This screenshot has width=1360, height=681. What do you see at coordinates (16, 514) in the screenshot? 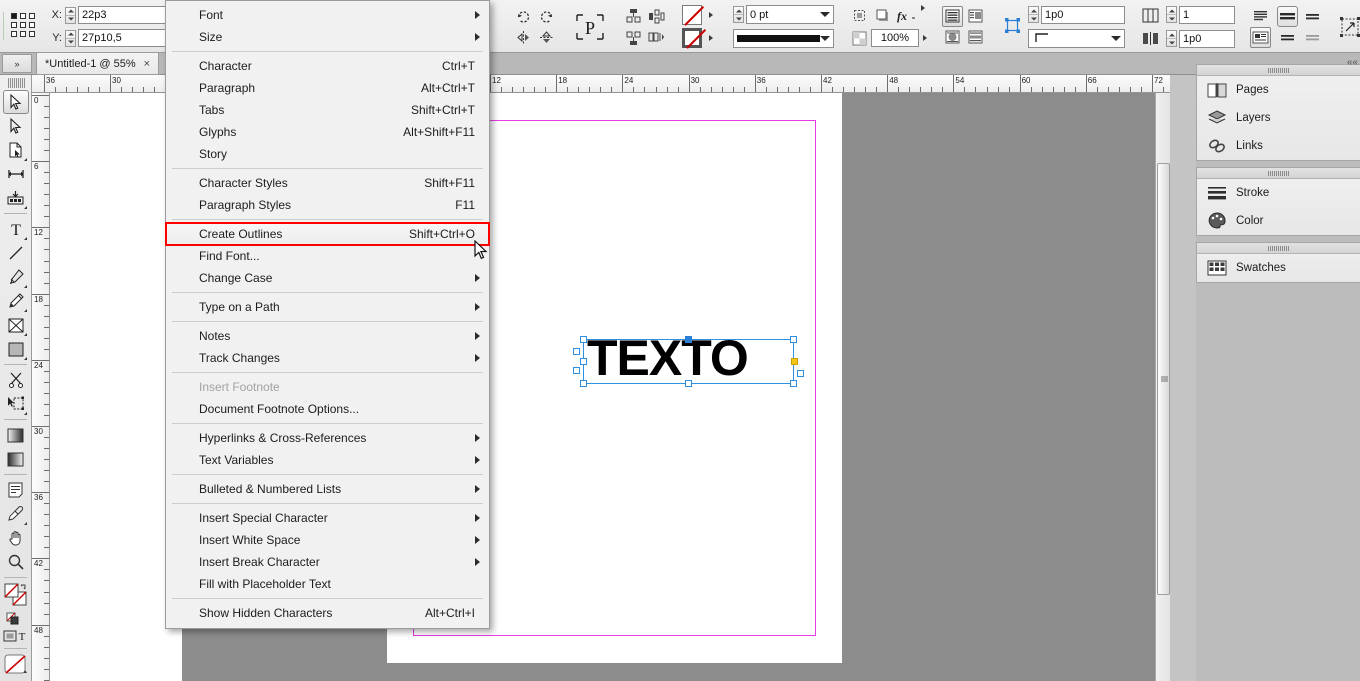
I see `eyedropper-tool` at bounding box center [16, 514].